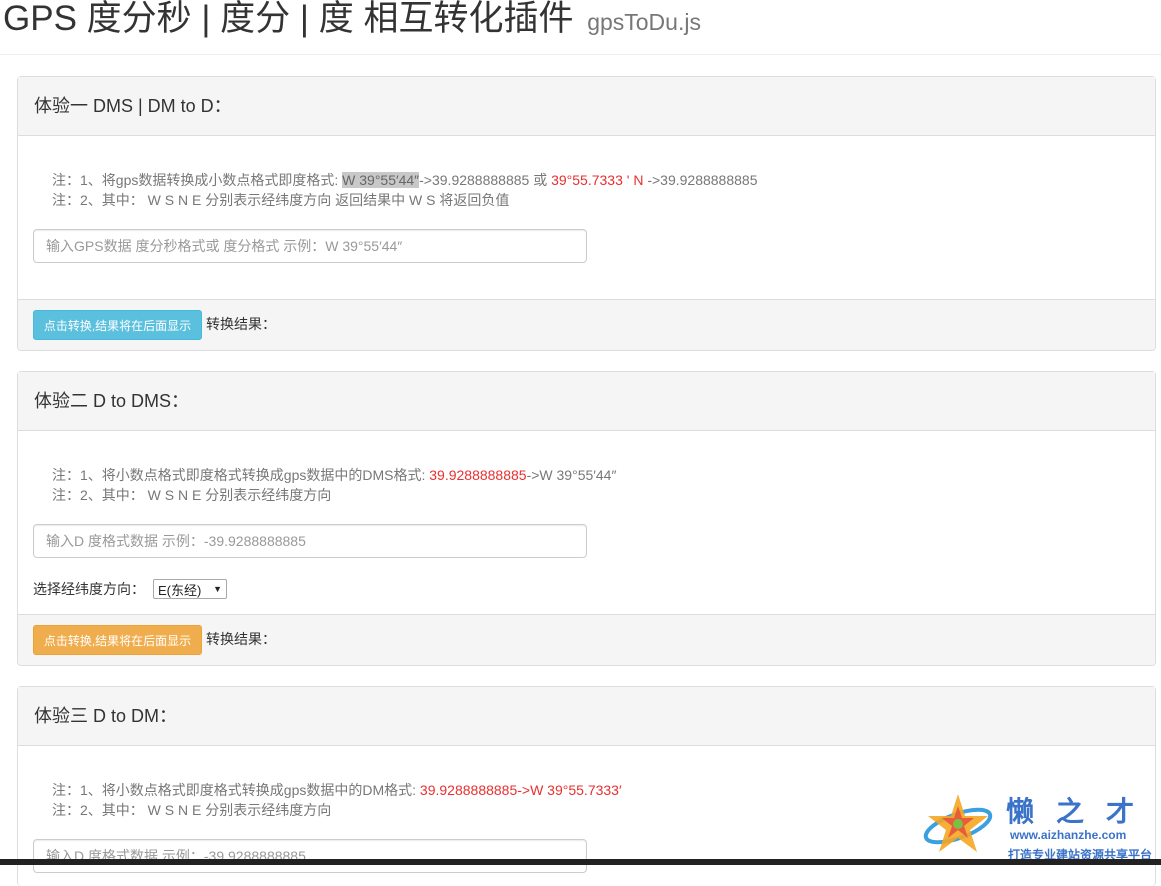 This screenshot has width=1161, height=886. Describe the element at coordinates (586, 716) in the screenshot. I see `panel-heading: 体验三 D to DM：` at that location.